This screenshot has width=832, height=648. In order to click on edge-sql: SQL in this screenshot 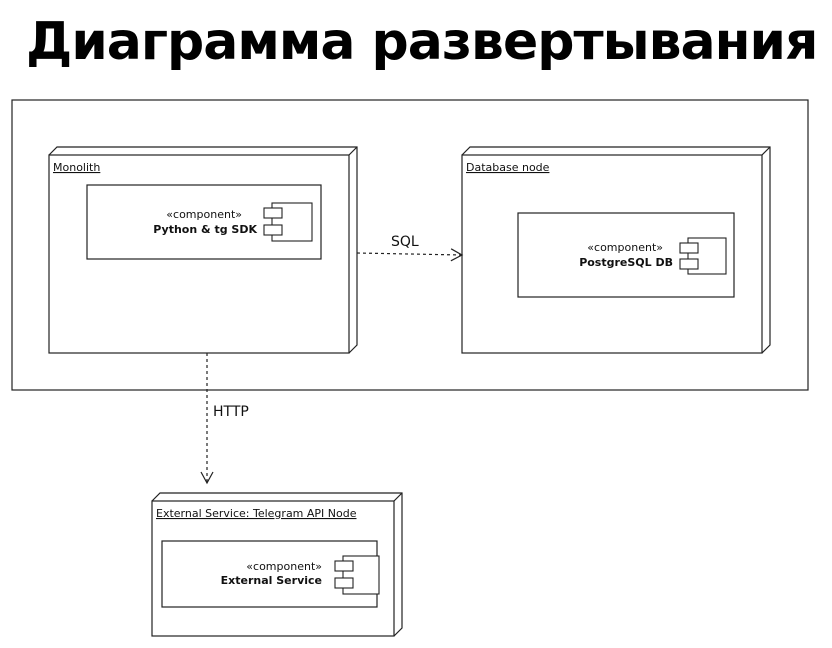, I will do `click(410, 248)`.